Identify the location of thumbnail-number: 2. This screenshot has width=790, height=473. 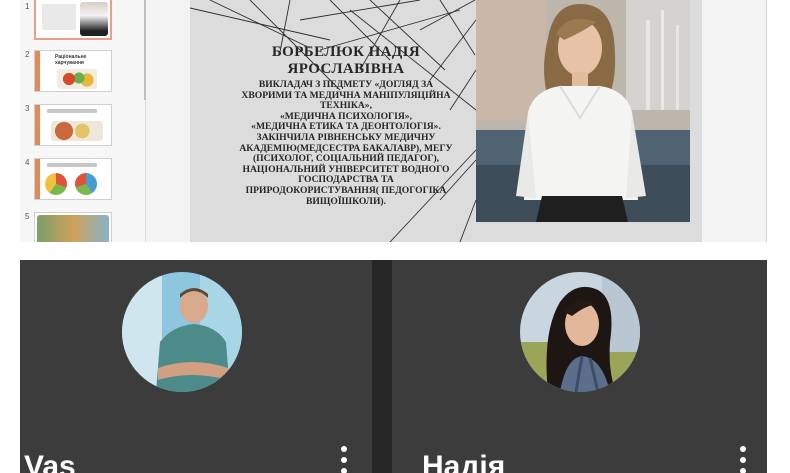
(27, 54).